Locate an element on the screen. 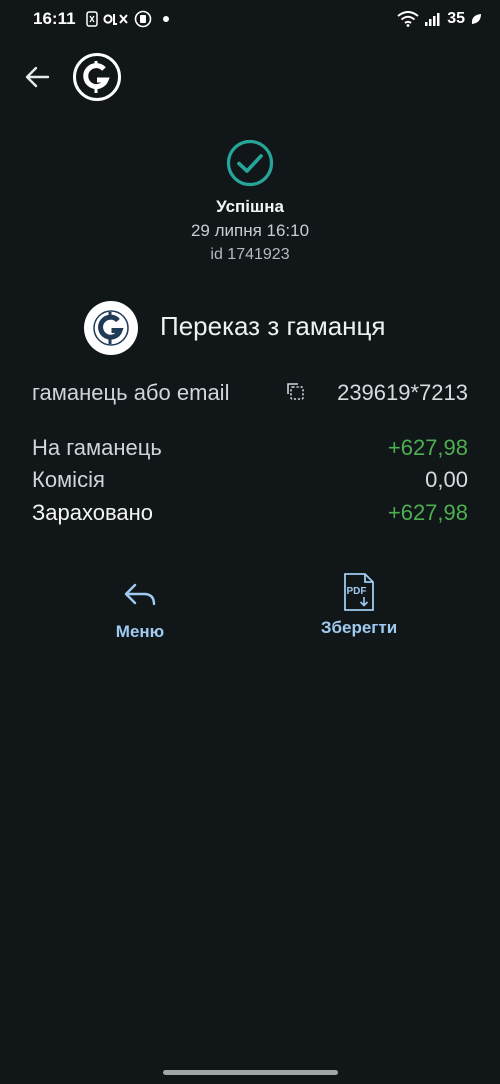  transaction-status: Успішна is located at coordinates (250, 206).